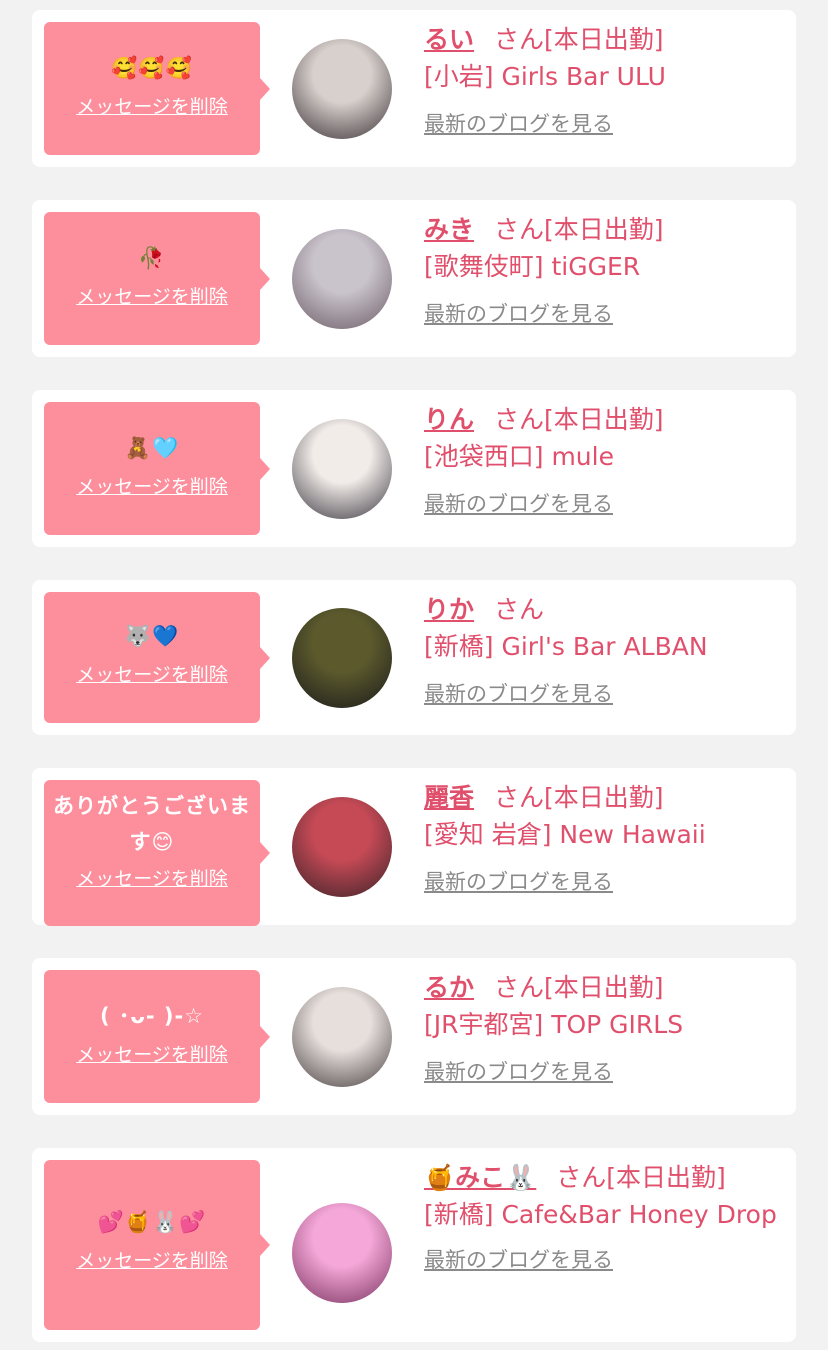  Describe the element at coordinates (449, 39) in the screenshot. I see `cast-name-link: るい` at that location.